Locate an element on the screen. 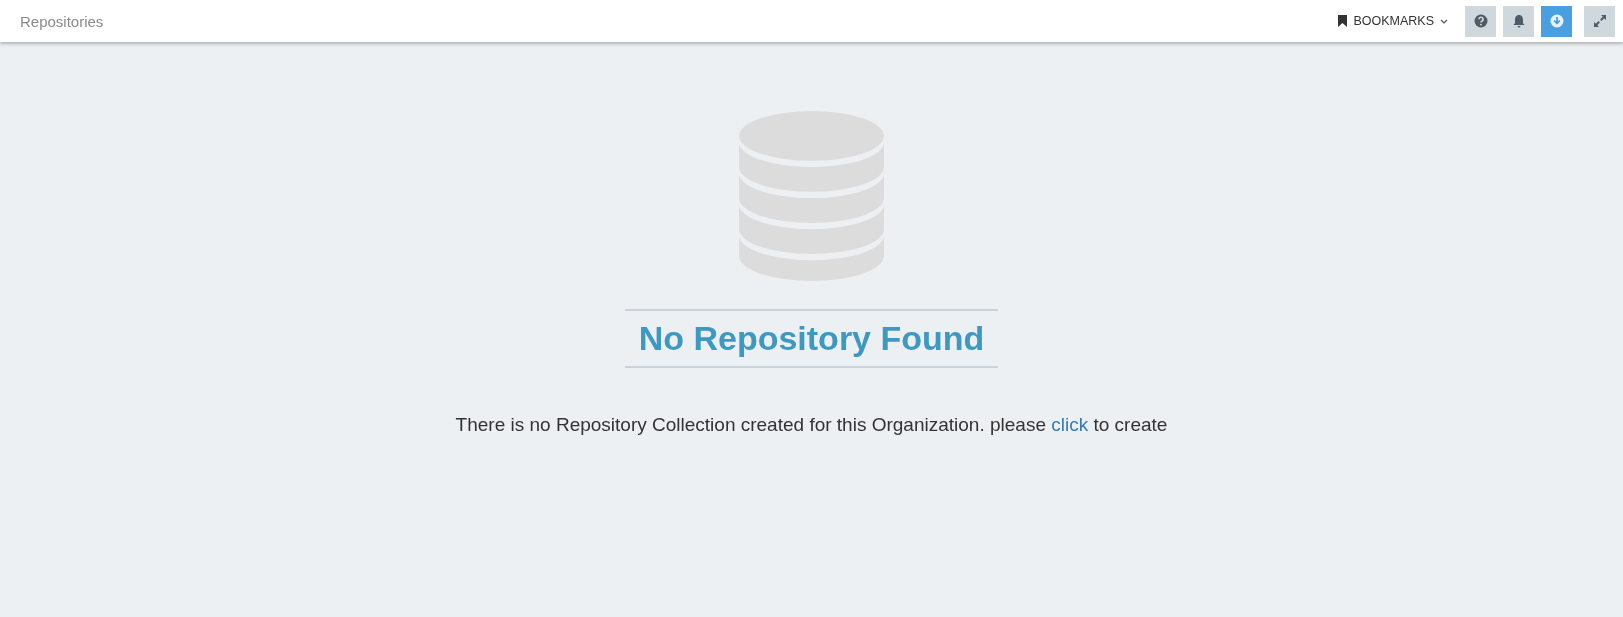  expand-button is located at coordinates (1599, 21).